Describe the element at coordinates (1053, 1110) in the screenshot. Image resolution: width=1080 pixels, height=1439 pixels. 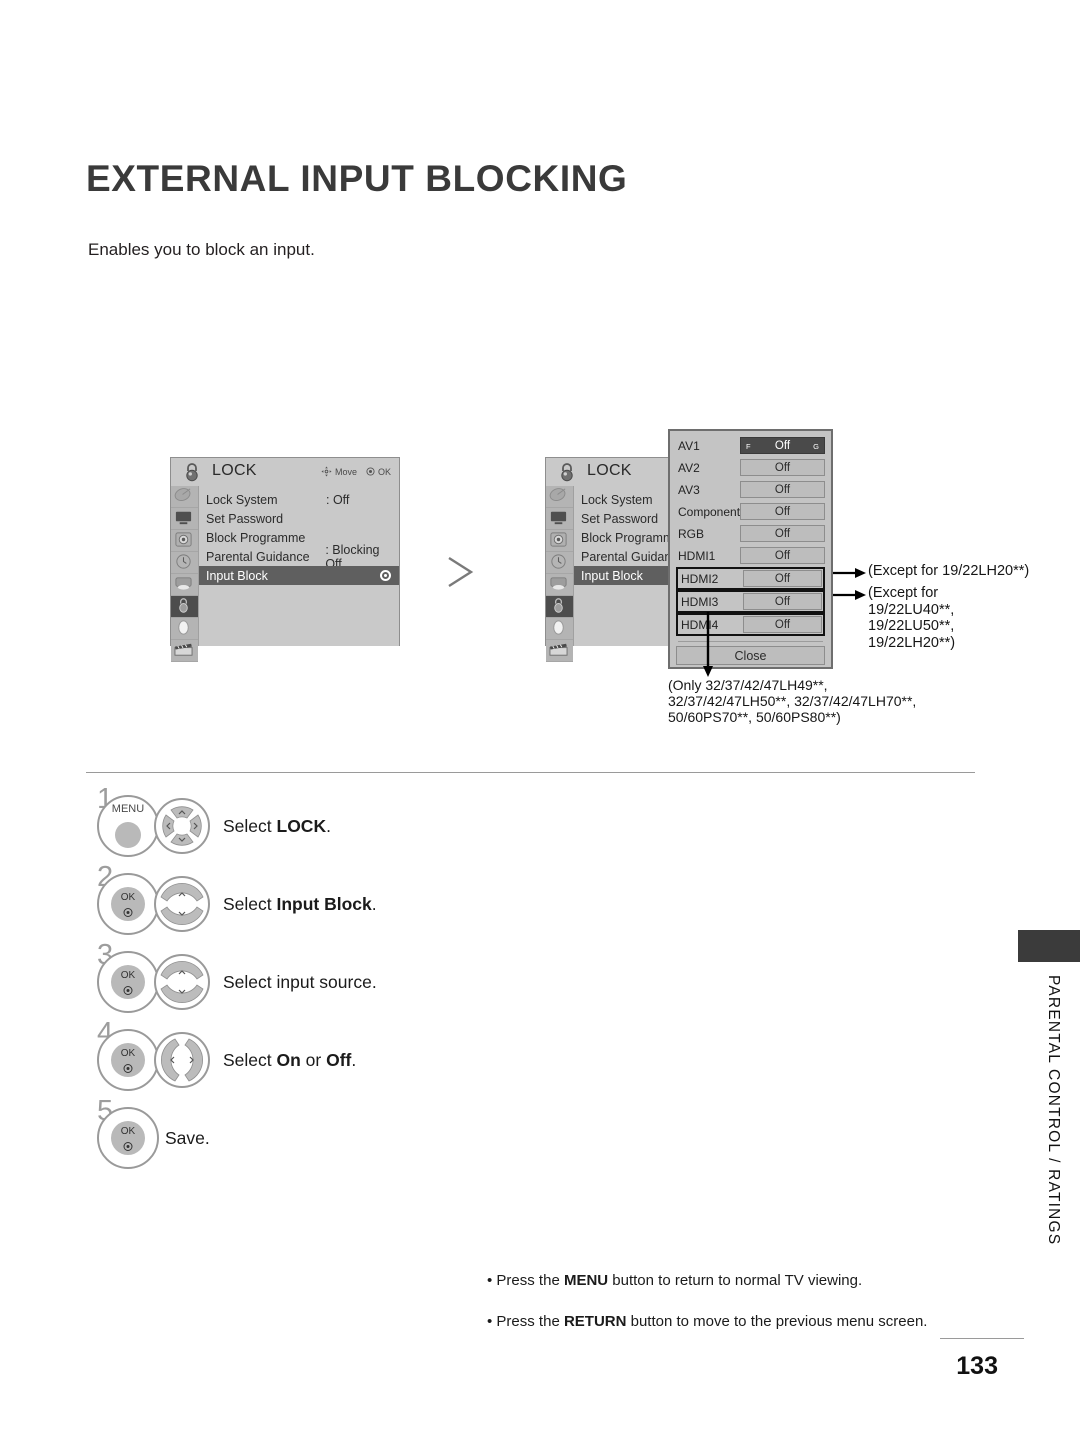
I see `section-label: PARENTAL CONTROL / RATINGS` at that location.